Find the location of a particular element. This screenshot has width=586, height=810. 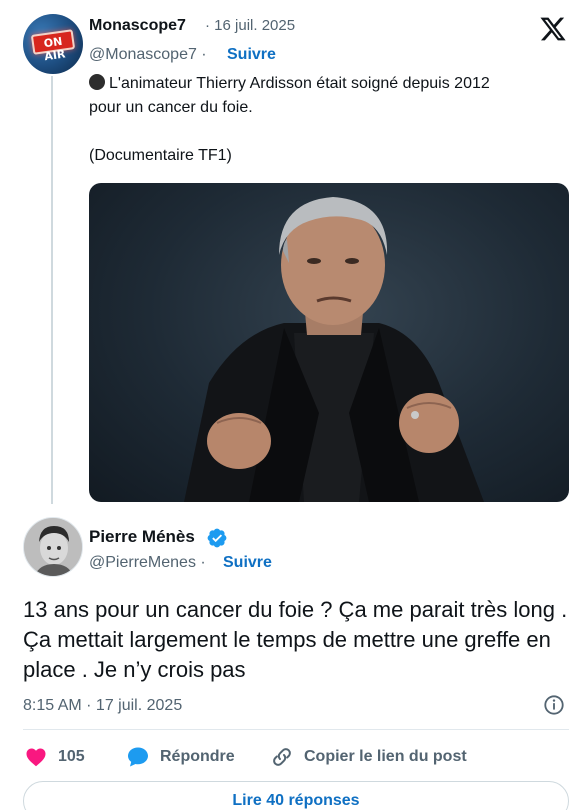

parent-text-line2: pour un cancer du foie. is located at coordinates (171, 107).